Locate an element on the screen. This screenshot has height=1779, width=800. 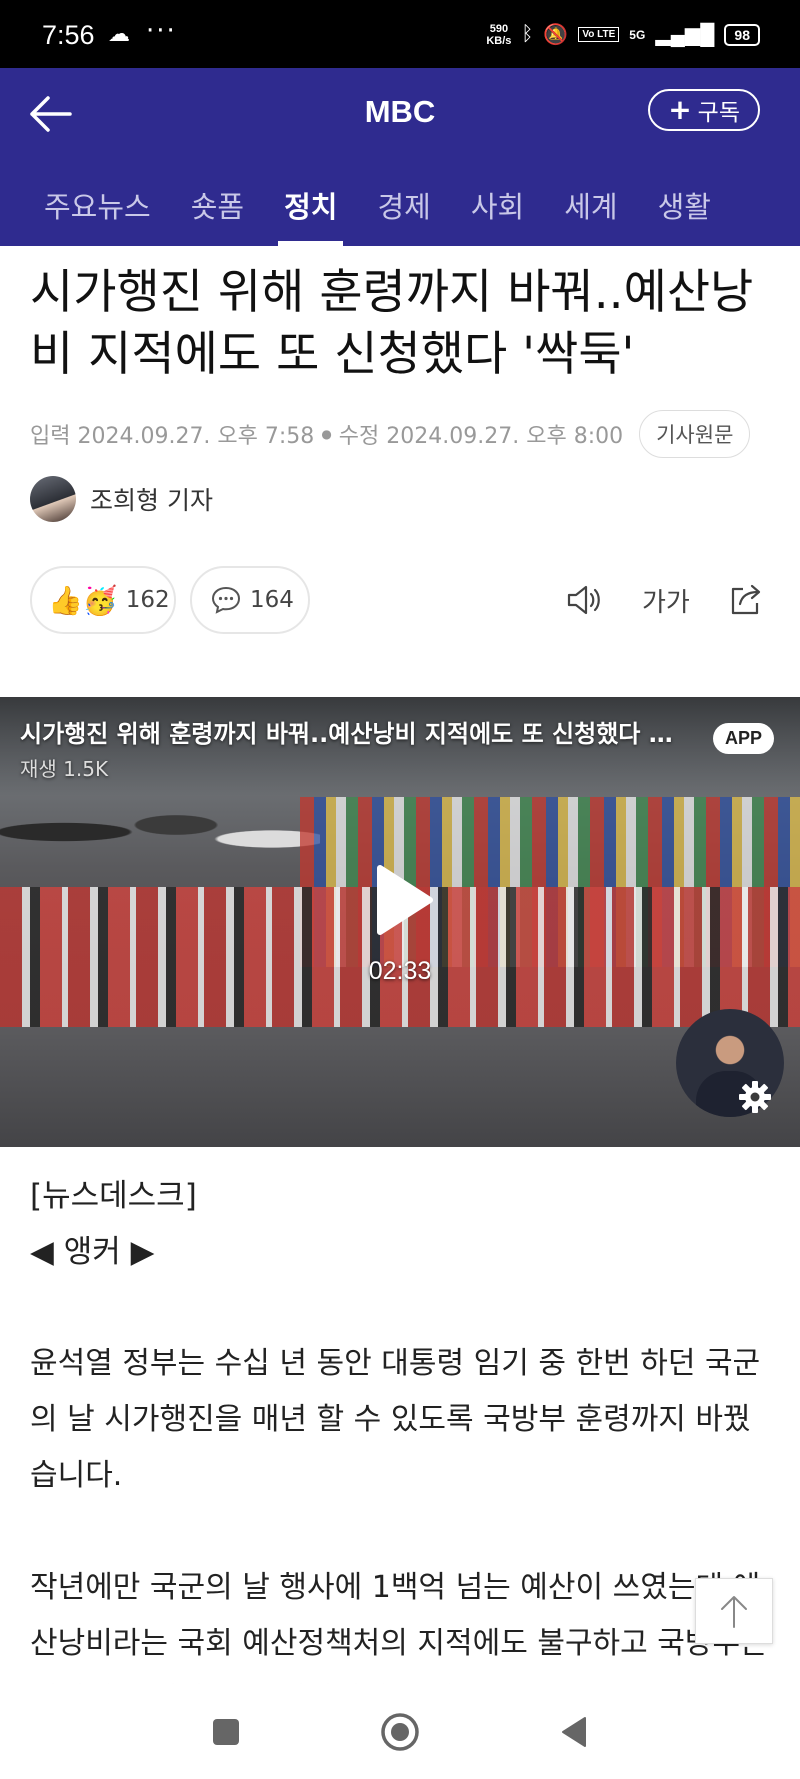
published-time: 입력 2024.09.27. 오후 7:58 is located at coordinates (172, 436).